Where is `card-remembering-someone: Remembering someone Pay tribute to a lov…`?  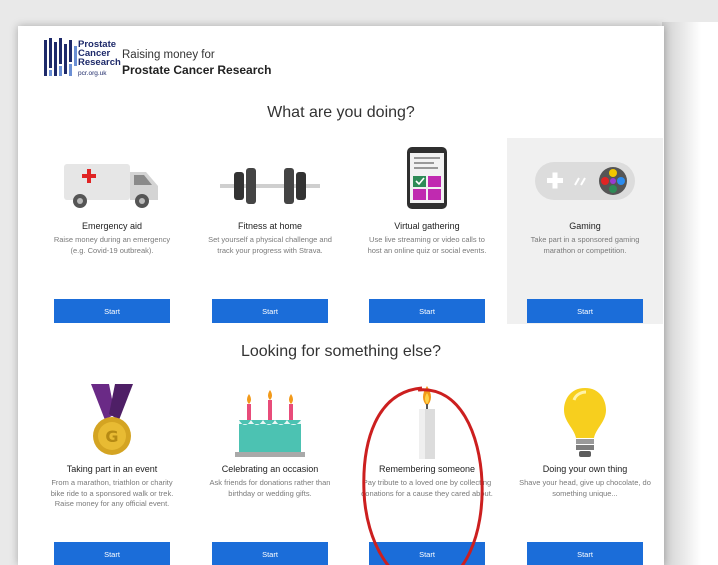 card-remembering-someone: Remembering someone Pay tribute to a lov… is located at coordinates (427, 471).